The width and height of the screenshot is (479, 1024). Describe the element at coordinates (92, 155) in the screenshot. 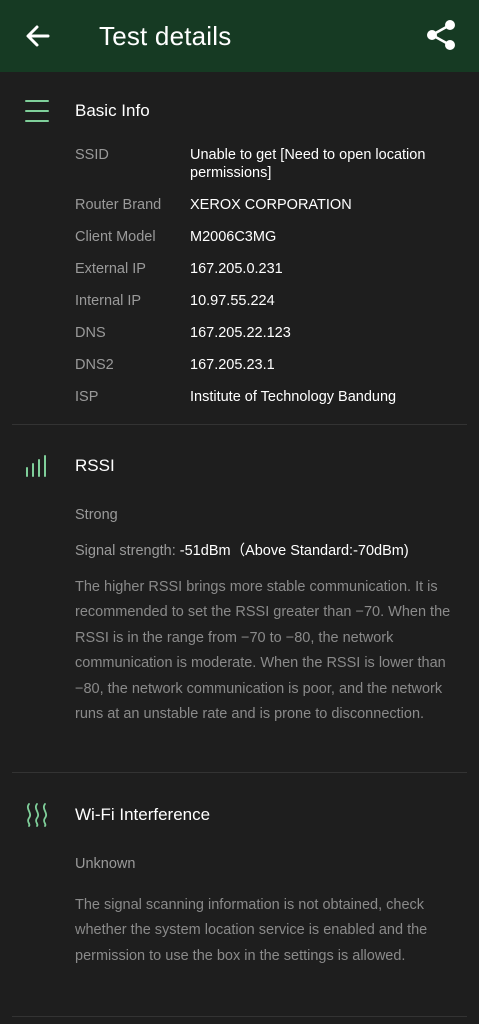

I see `info-key: SSID` at that location.